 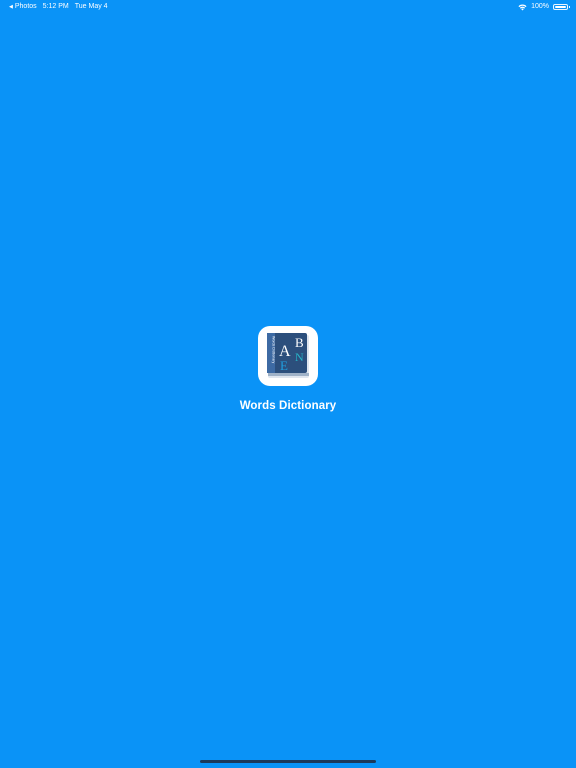 I want to click on status-bar: ◀ Photos 5:12 PM Tue May 4 100%, so click(x=288, y=7).